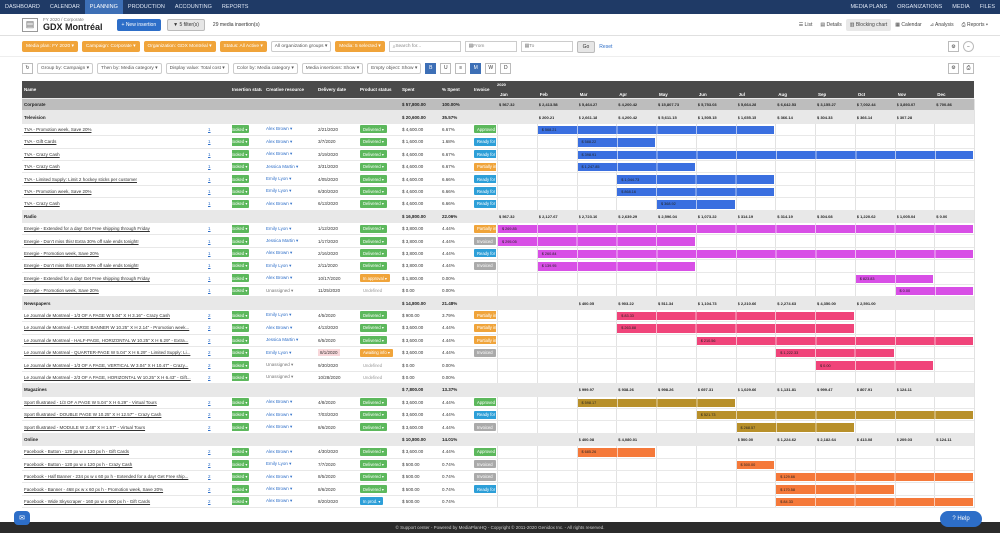 The height and width of the screenshot is (554, 1000). I want to click on plan-bar-radio: $ 823.83, so click(894, 278).